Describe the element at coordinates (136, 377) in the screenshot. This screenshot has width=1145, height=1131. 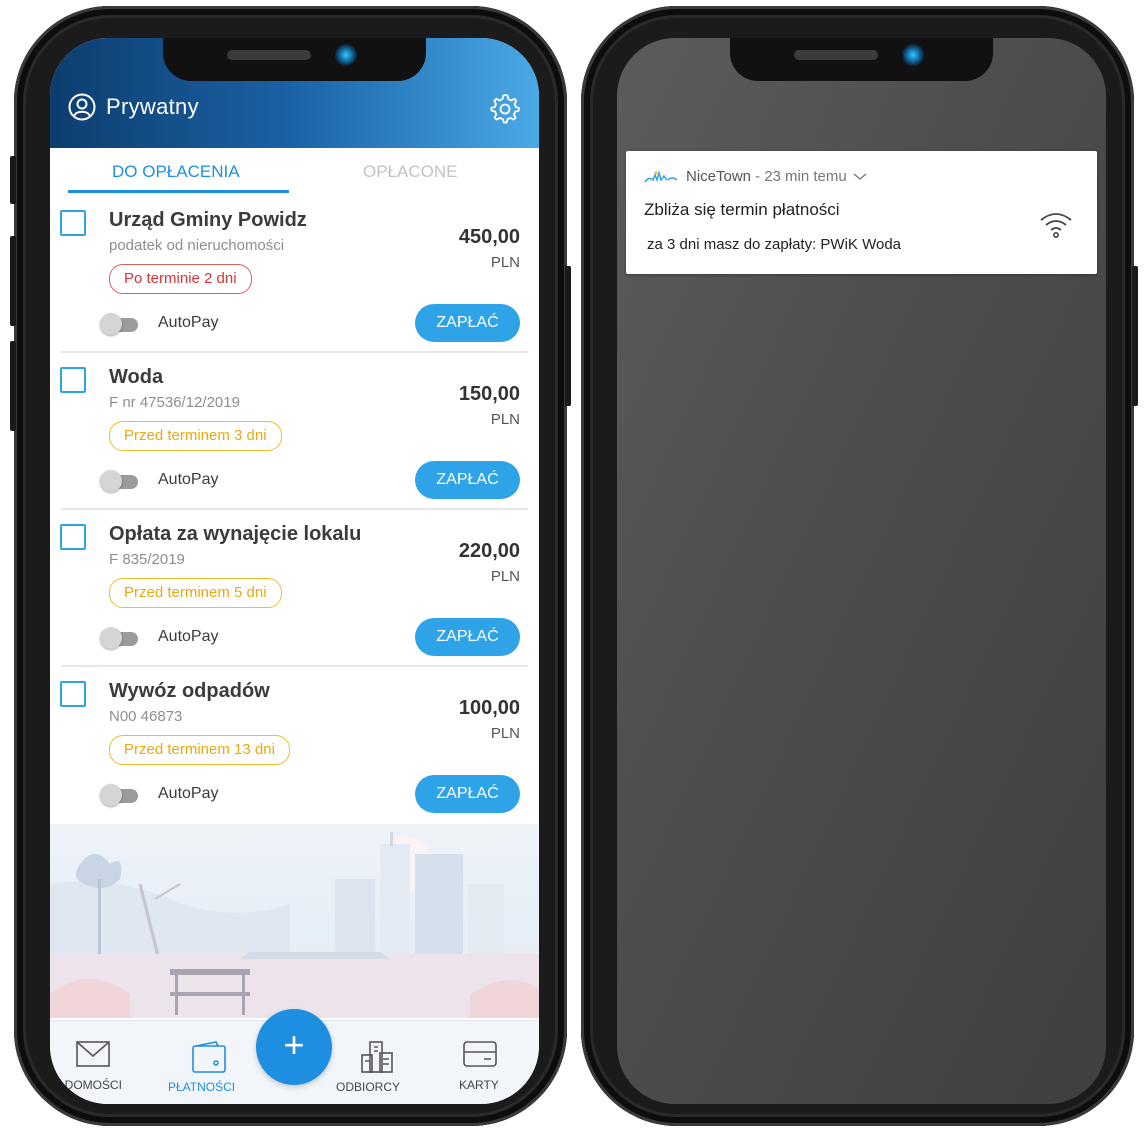
I see `bill-title: Woda` at that location.